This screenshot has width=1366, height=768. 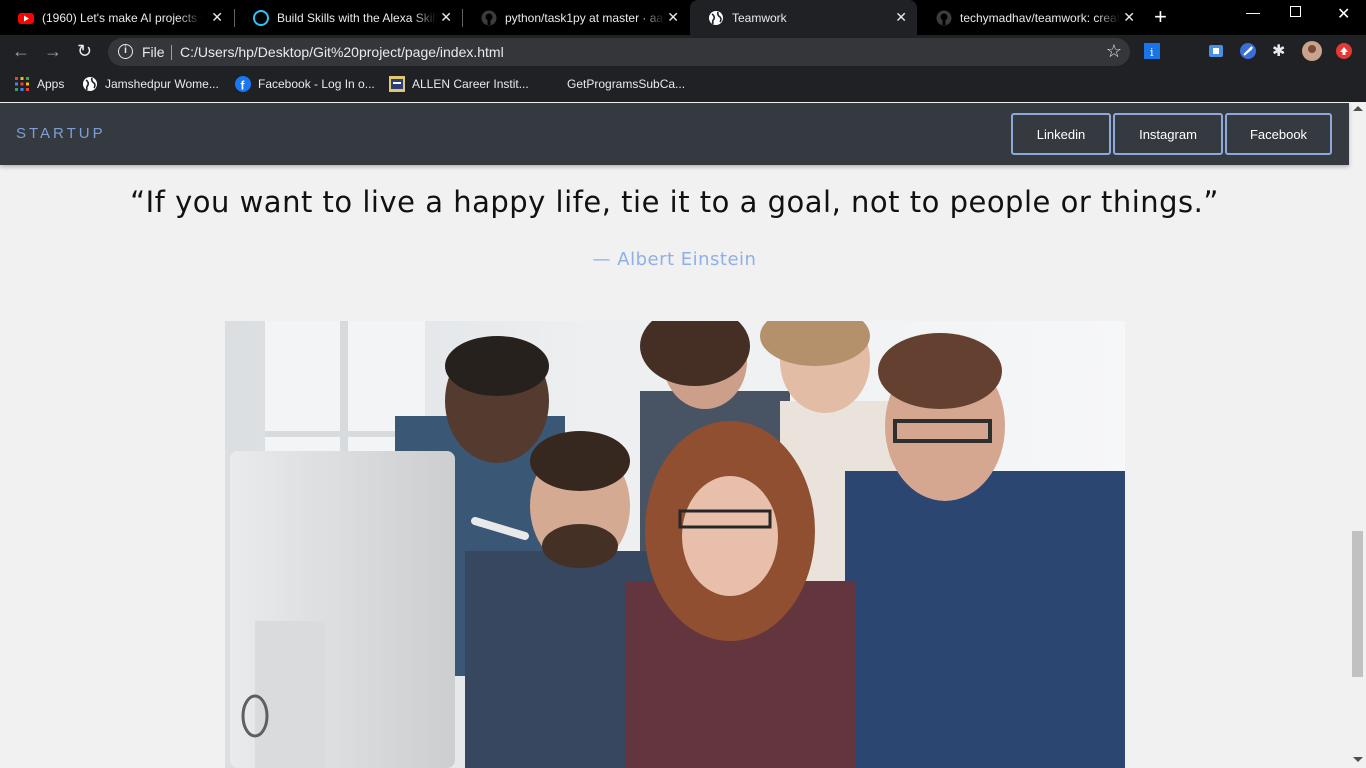 What do you see at coordinates (674, 134) in the screenshot?
I see `site-navbar: STARTUP Linkedin Instagram Facebook` at bounding box center [674, 134].